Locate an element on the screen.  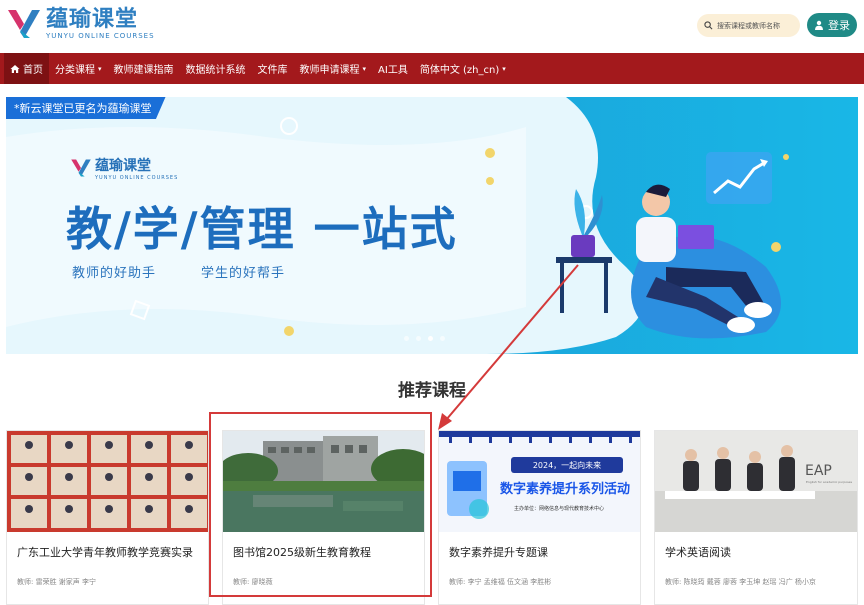
banner-logo-title: 蕴瑜课堂 is located at coordinates (123, 166).